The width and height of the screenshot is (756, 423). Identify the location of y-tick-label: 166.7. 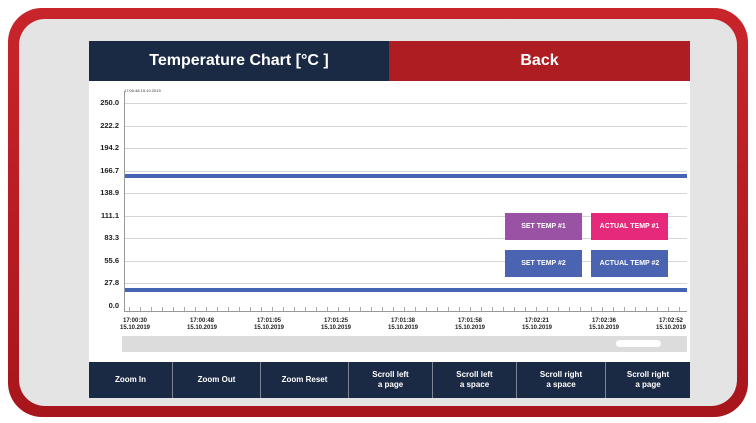
(109, 170).